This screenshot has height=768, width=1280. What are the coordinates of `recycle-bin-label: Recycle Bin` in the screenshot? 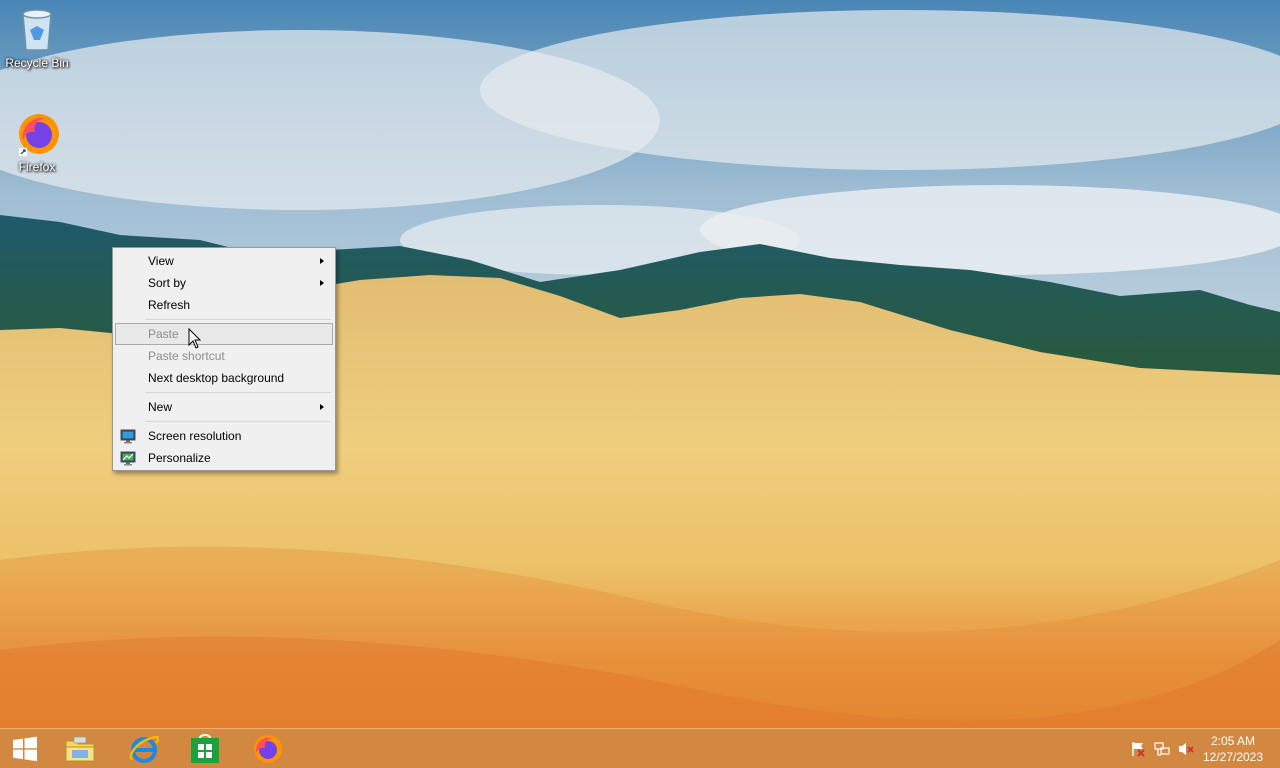 It's located at (37, 63).